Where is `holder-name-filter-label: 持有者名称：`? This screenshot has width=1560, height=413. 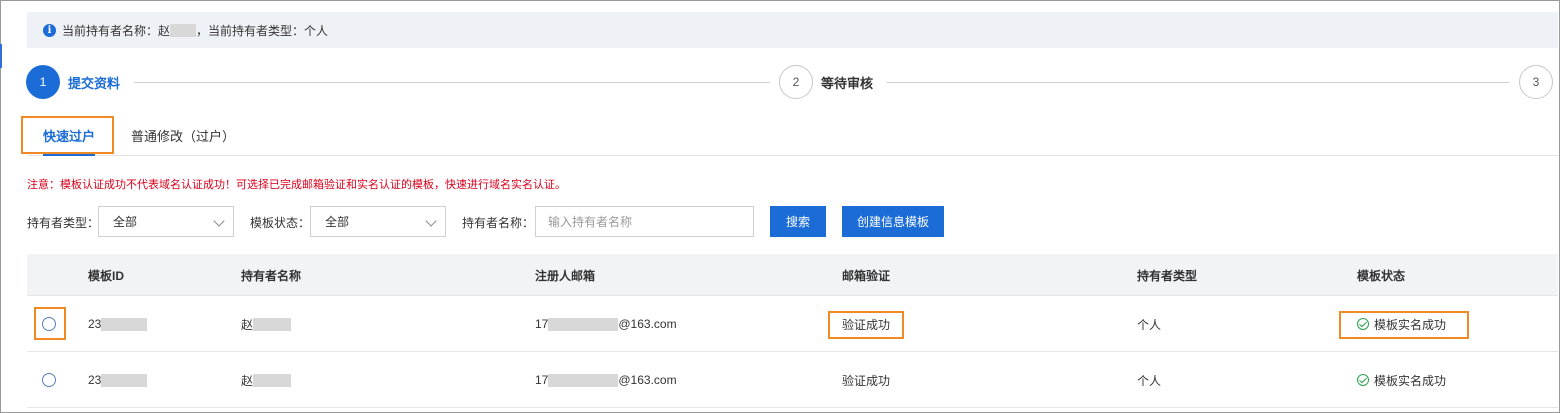
holder-name-filter-label: 持有者名称： is located at coordinates (498, 223).